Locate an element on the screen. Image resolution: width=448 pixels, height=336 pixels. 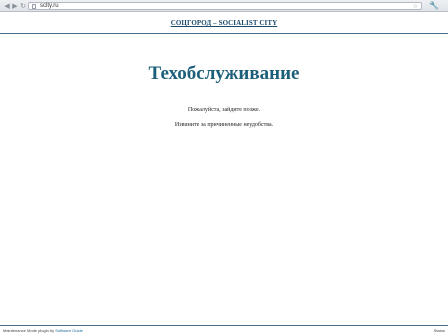
browser-toolbar: ◀ ▶ ↻ sclty.ru ☆ 🔧 is located at coordinates (224, 6).